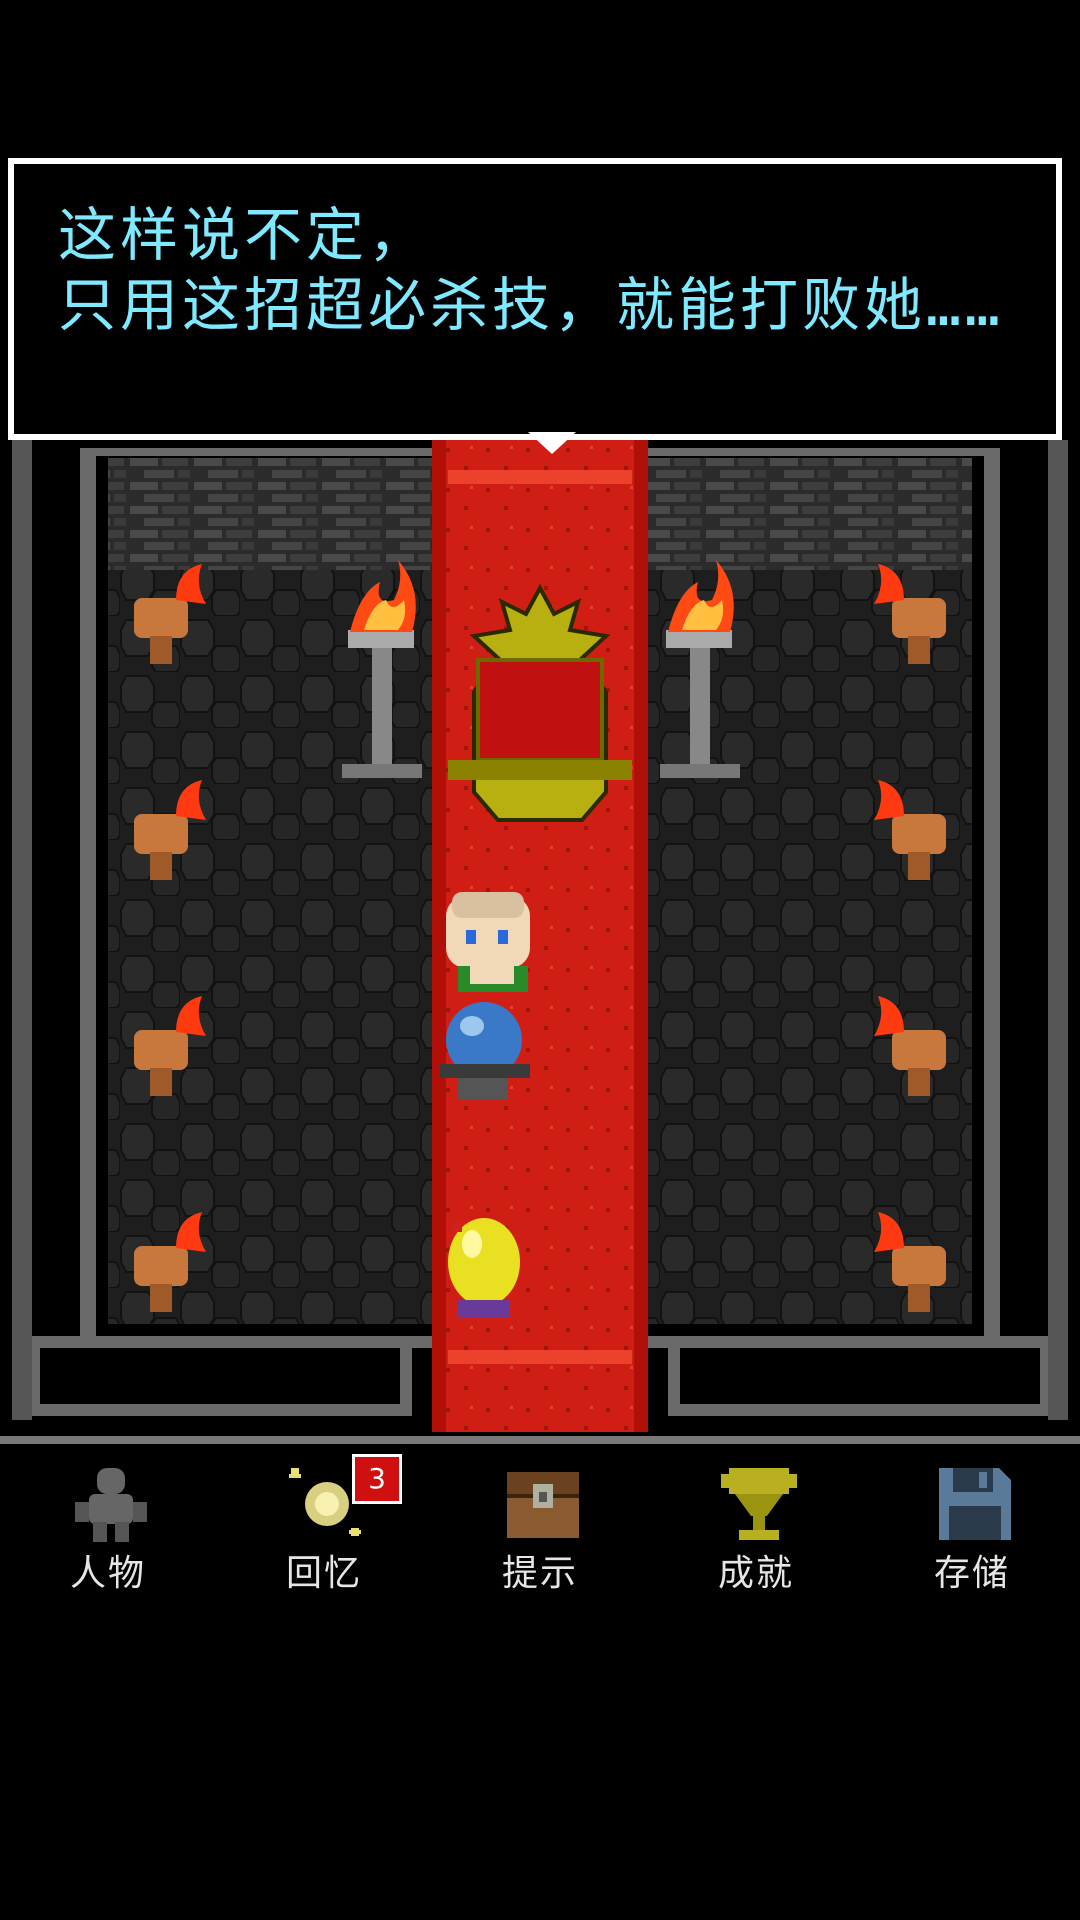 Image resolution: width=1080 pixels, height=1920 pixels. Describe the element at coordinates (755, 1573) in the screenshot. I see `menu-achievement-label: 成就` at that location.